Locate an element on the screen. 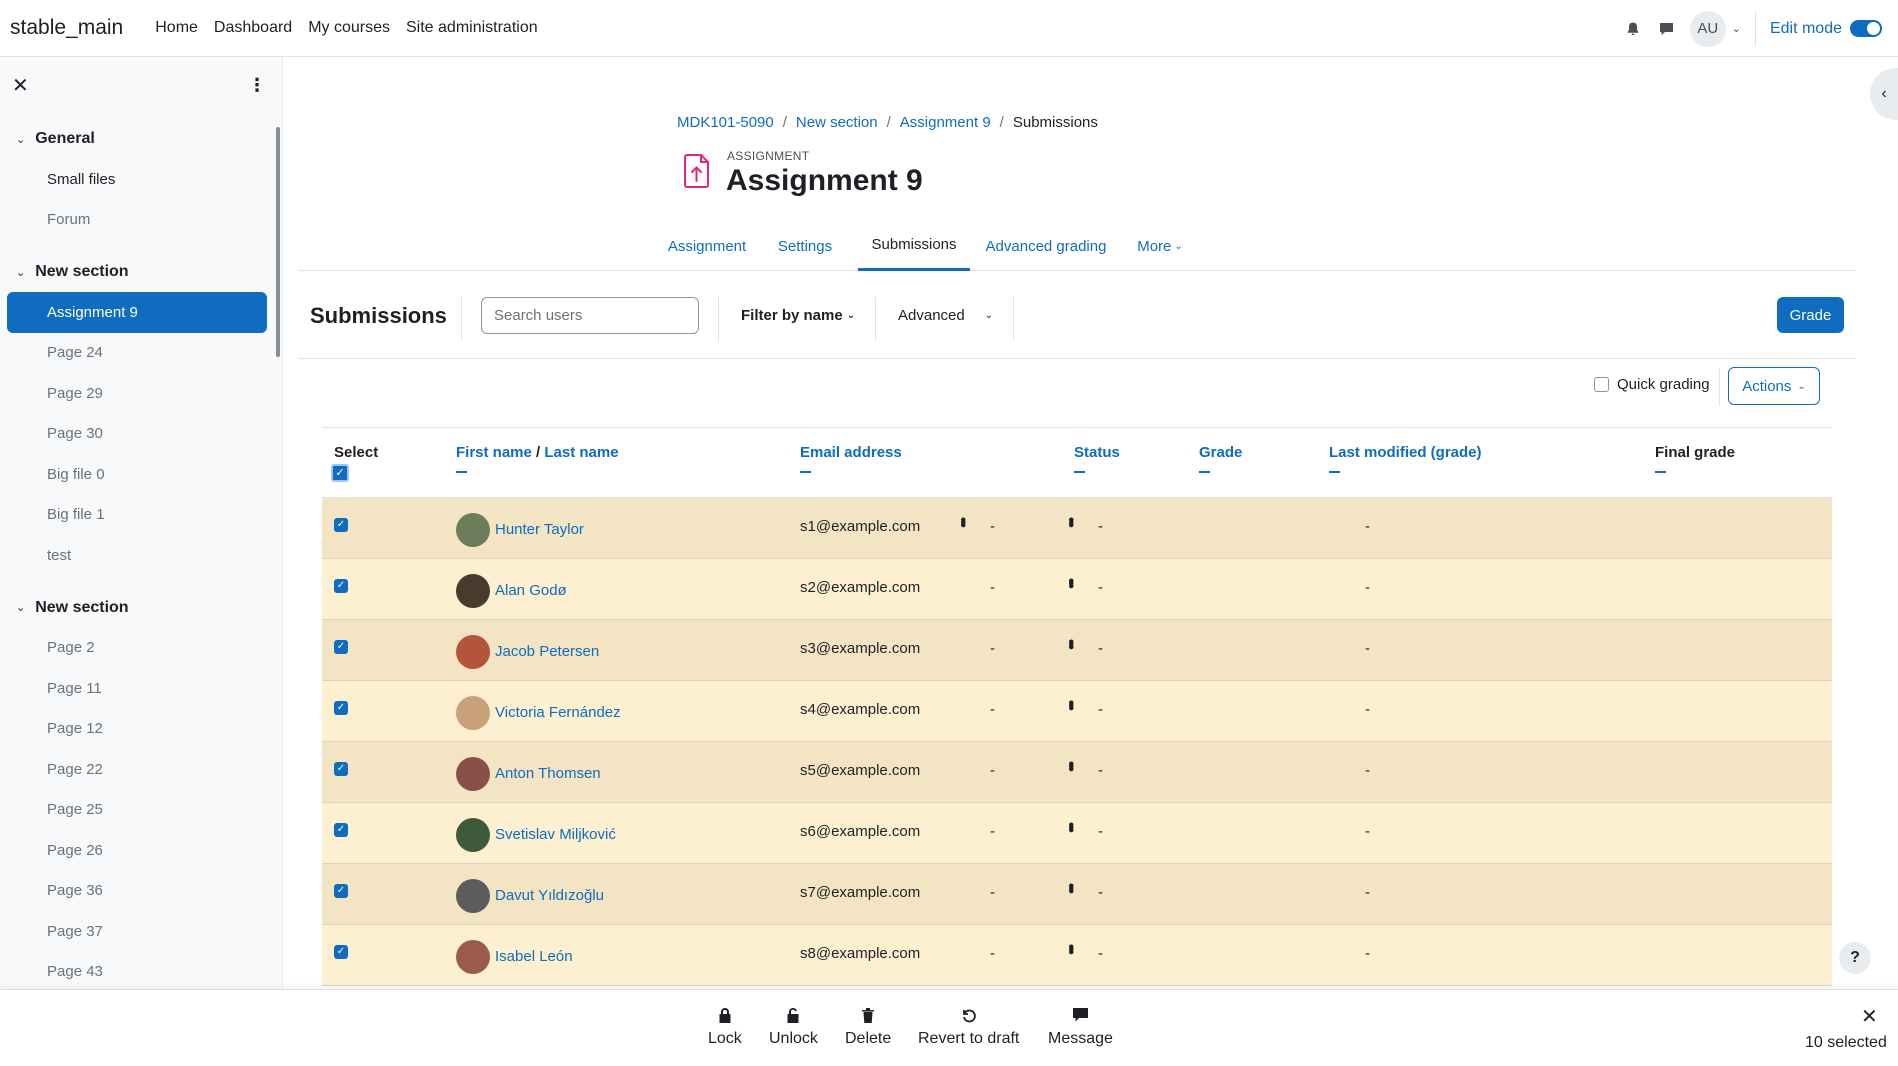 This screenshot has height=1066, width=1898. course-module-item: Page 11 is located at coordinates (137, 688).